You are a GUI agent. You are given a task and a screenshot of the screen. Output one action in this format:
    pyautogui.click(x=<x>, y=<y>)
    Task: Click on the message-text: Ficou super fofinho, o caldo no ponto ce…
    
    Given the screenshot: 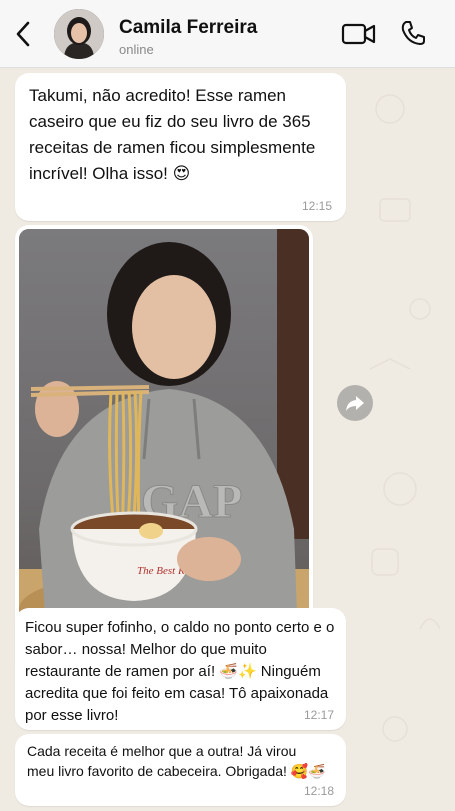 What is the action you would take?
    pyautogui.click(x=180, y=671)
    